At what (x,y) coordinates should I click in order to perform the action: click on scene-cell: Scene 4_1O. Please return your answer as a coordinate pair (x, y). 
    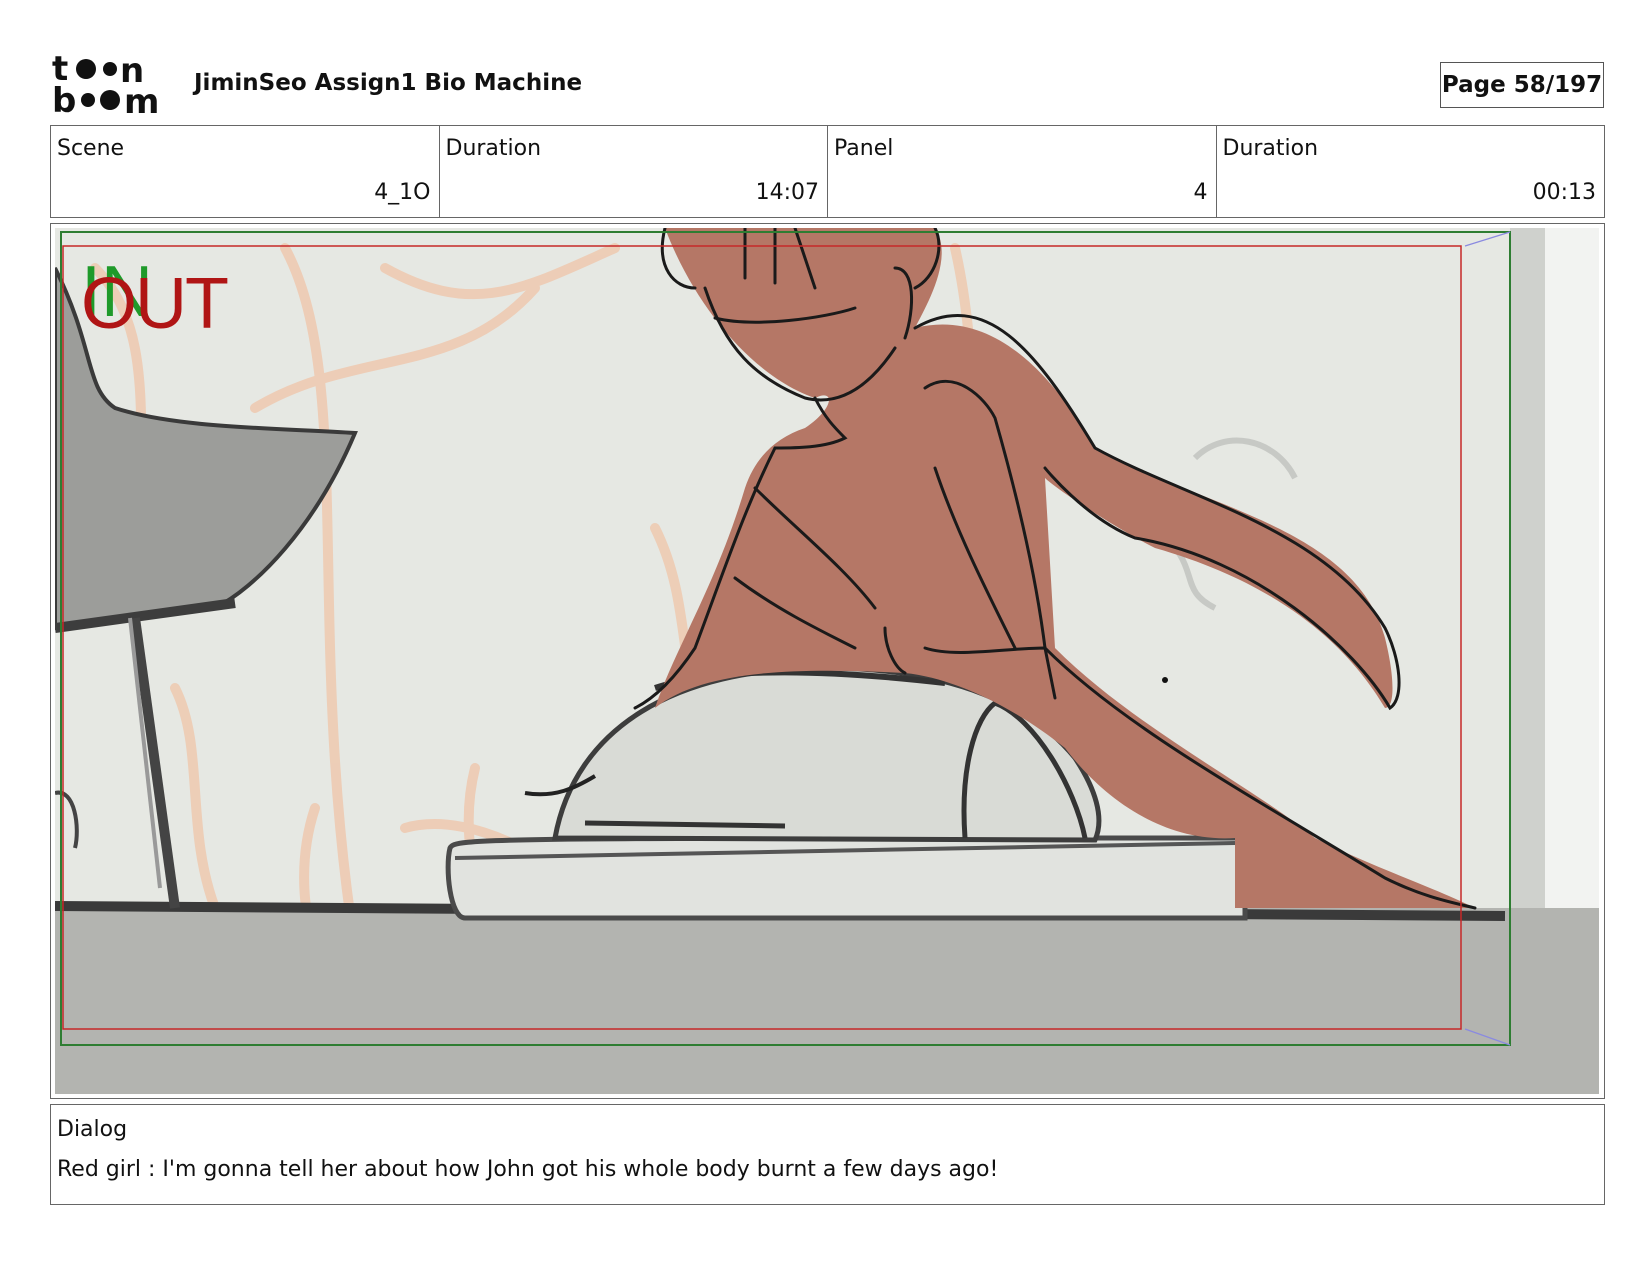
    Looking at the image, I should click on (245, 171).